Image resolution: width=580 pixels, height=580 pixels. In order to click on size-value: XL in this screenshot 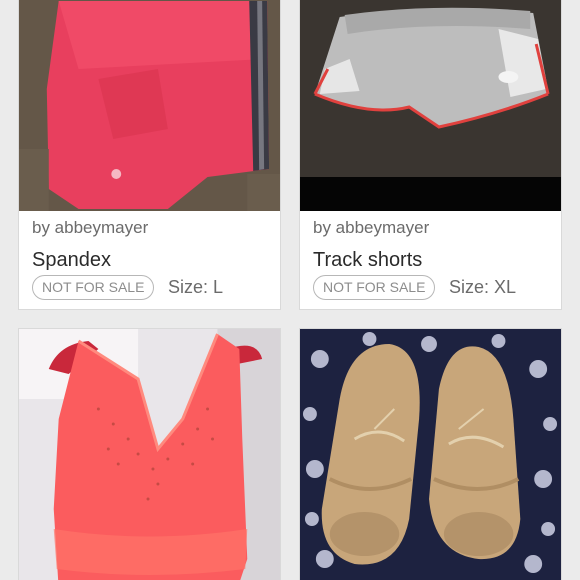, I will do `click(505, 287)`.